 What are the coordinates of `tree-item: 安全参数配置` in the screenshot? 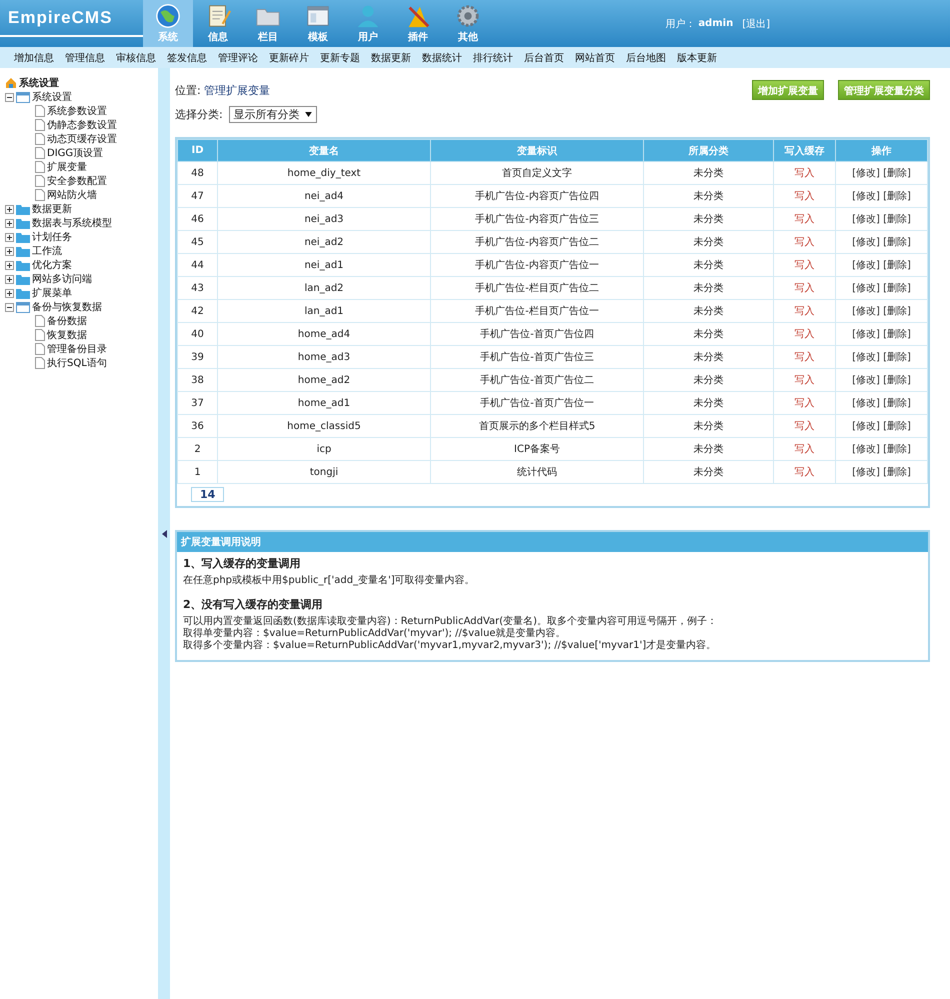 It's located at (77, 181).